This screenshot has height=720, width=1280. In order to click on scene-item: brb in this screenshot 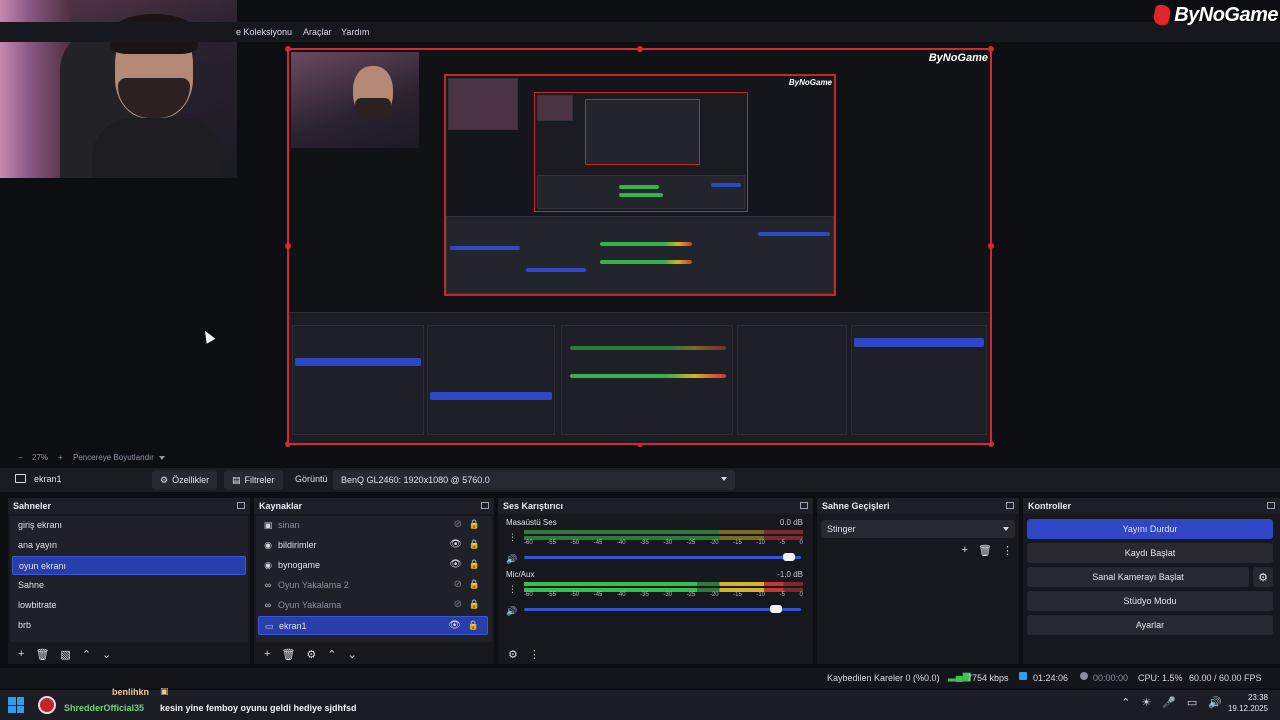, I will do `click(129, 625)`.